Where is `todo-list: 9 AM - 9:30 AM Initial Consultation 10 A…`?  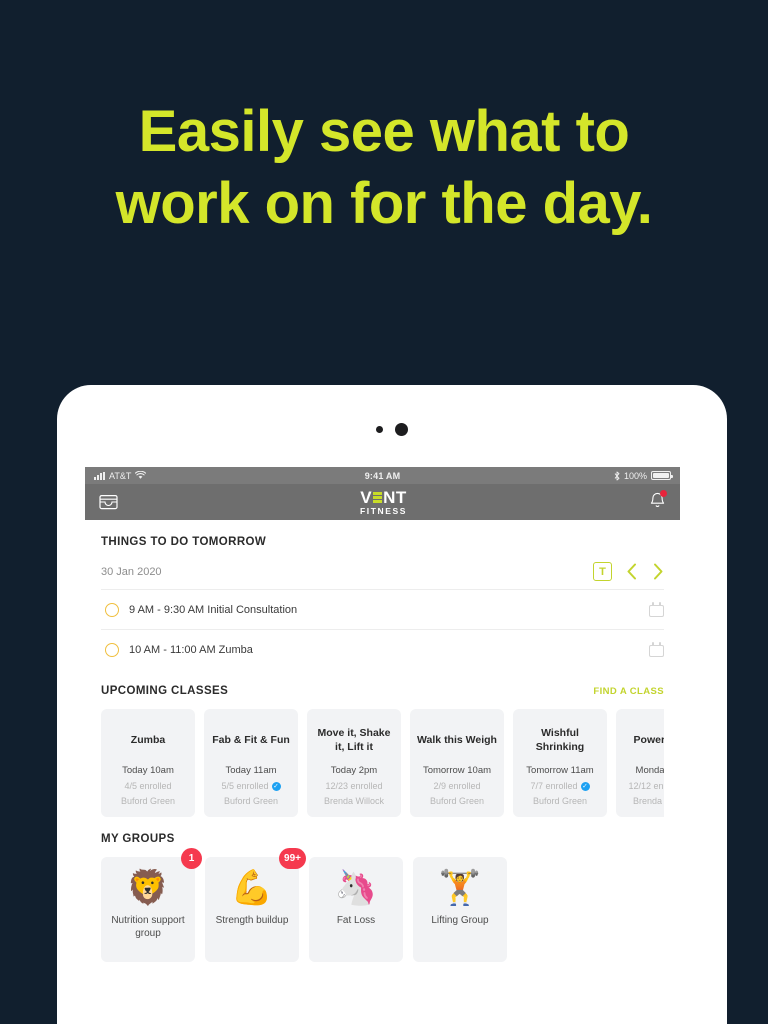 todo-list: 9 AM - 9:30 AM Initial Consultation 10 A… is located at coordinates (382, 629).